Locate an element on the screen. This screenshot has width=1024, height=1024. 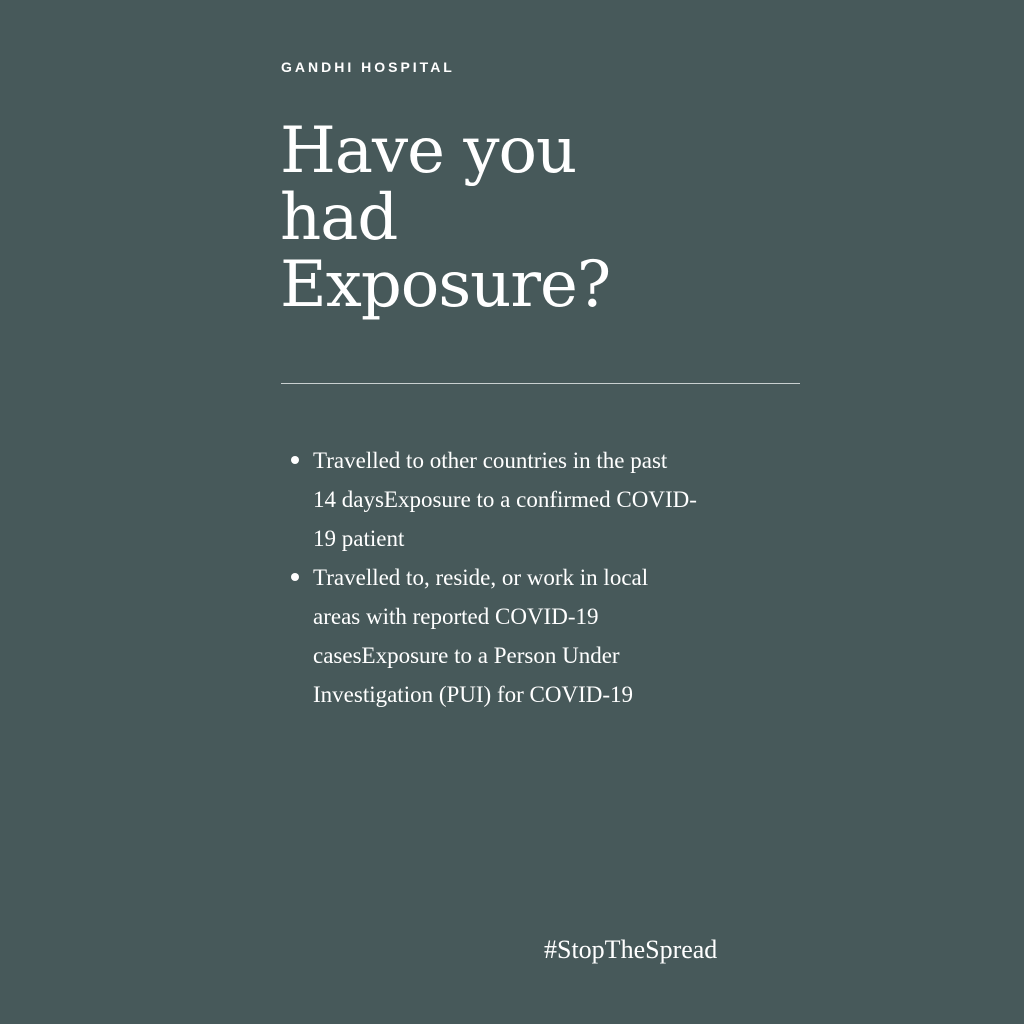
hashtag: #StopTheSpread is located at coordinates (631, 949).